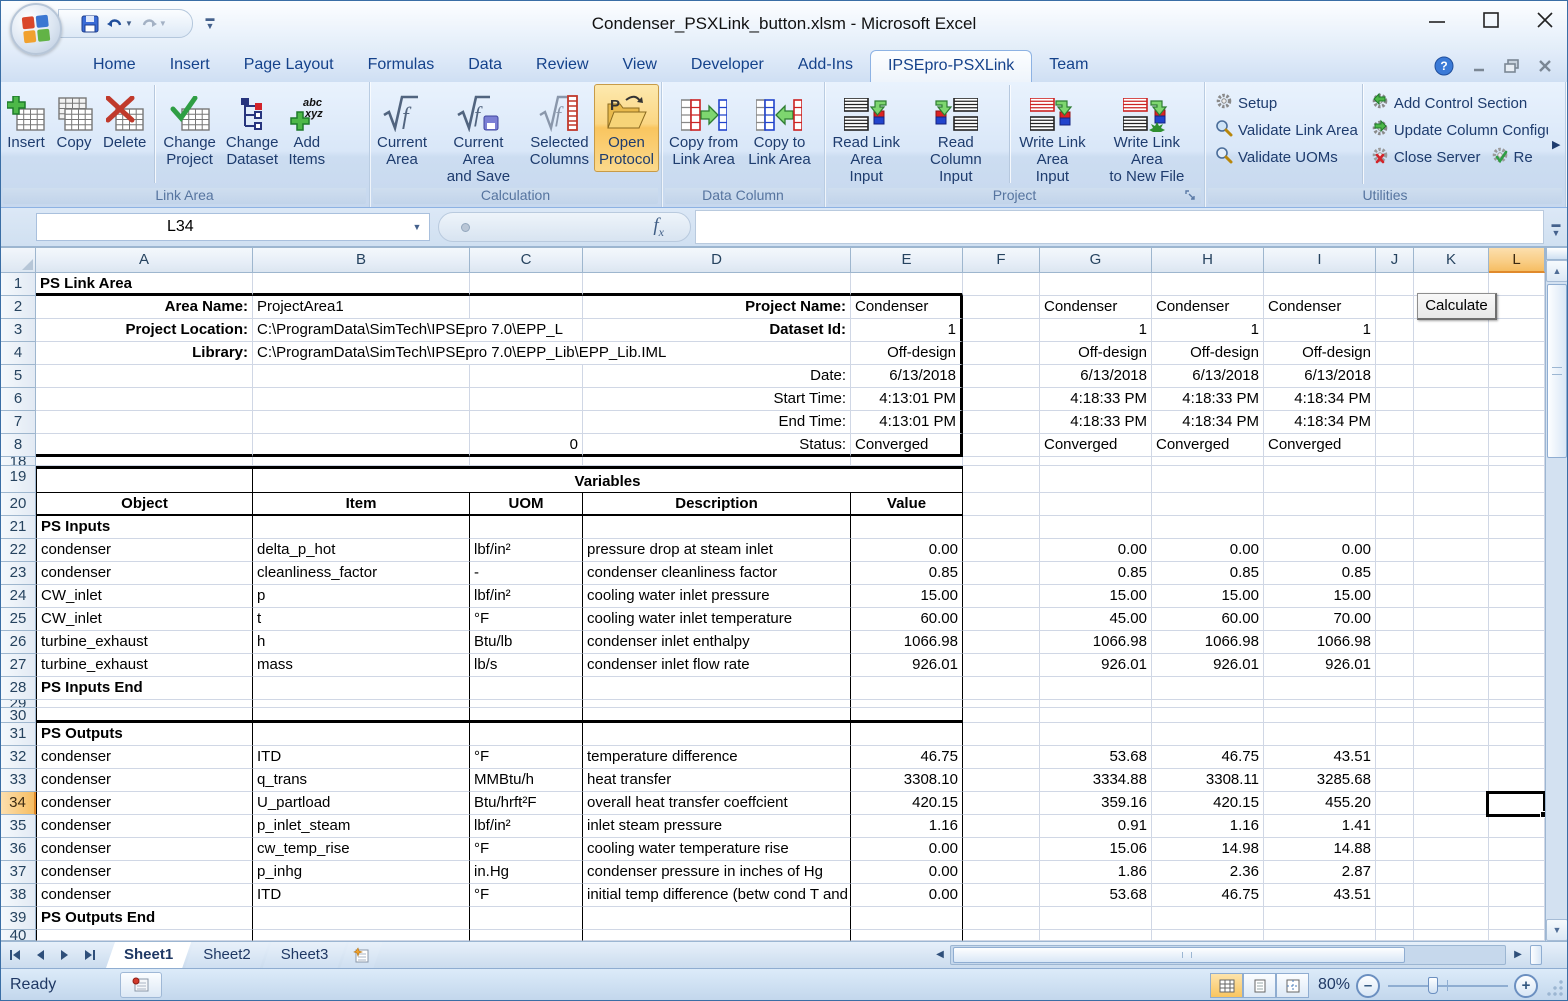 The image size is (1568, 1001). What do you see at coordinates (1457, 306) in the screenshot?
I see `calculate-button: Calculate` at bounding box center [1457, 306].